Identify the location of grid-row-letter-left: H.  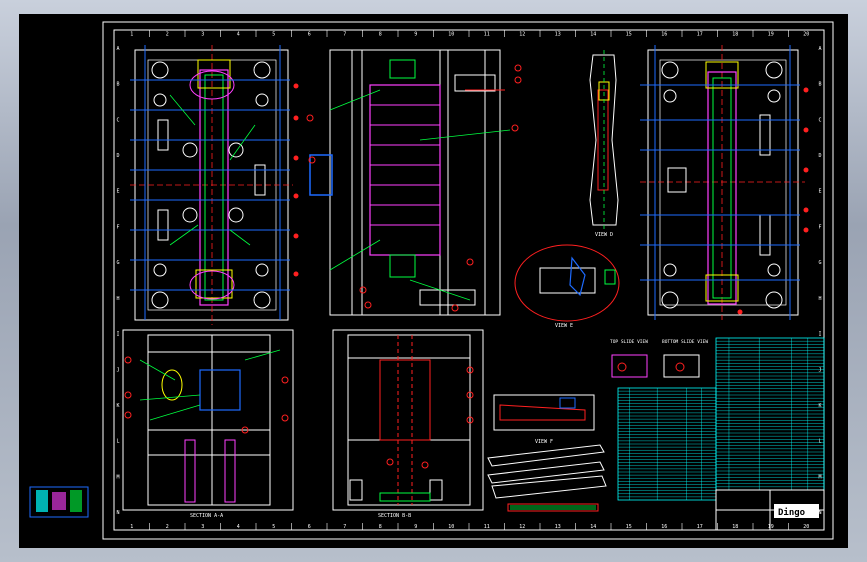
(117, 299).